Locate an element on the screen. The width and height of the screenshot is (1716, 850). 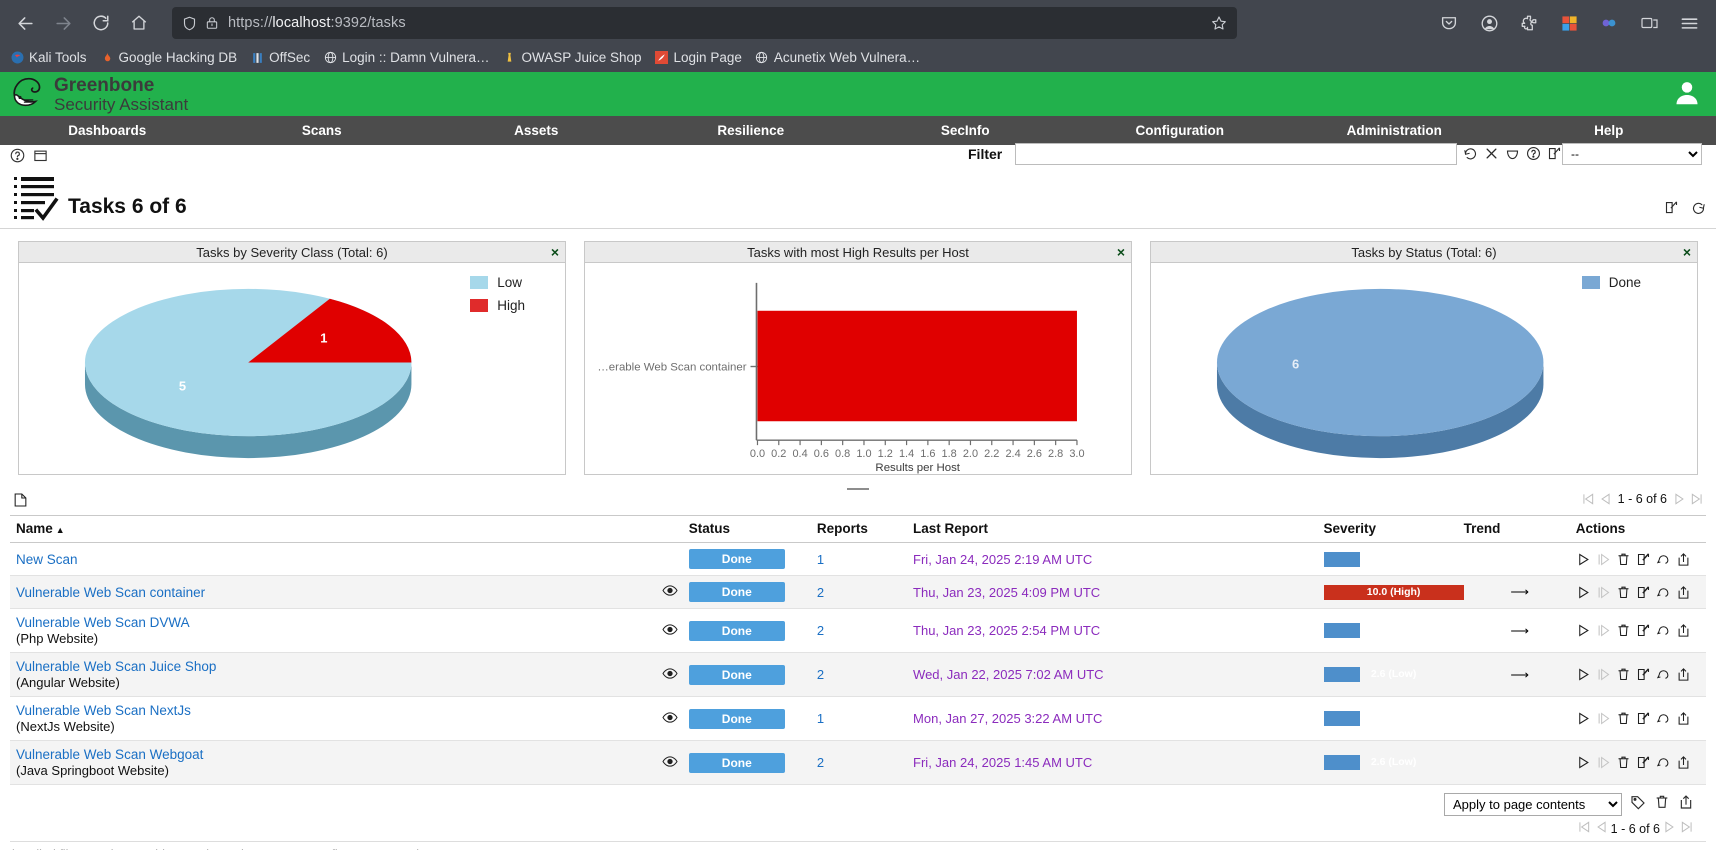
bookmark-star-icon is located at coordinates (1219, 23).